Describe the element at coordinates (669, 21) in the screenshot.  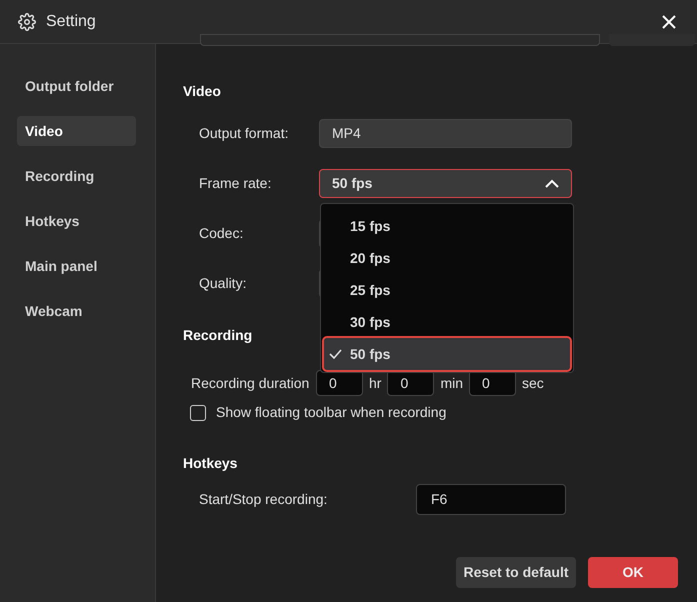
I see `close-icon` at that location.